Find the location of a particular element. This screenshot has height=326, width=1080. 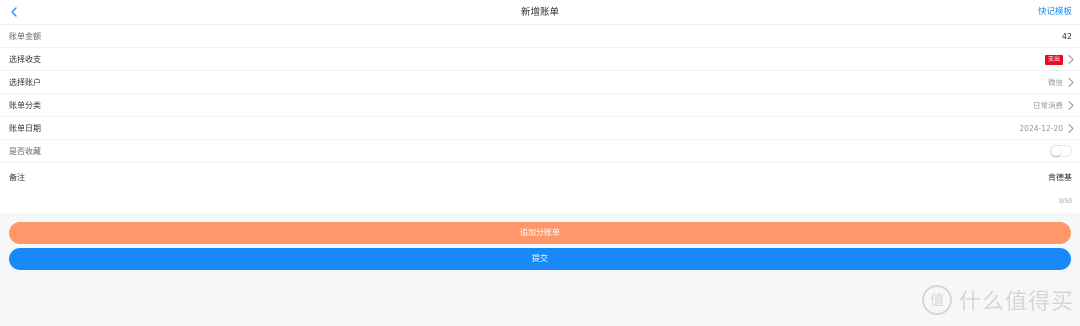

note-textarea: 肯德基 is located at coordinates (1060, 177).